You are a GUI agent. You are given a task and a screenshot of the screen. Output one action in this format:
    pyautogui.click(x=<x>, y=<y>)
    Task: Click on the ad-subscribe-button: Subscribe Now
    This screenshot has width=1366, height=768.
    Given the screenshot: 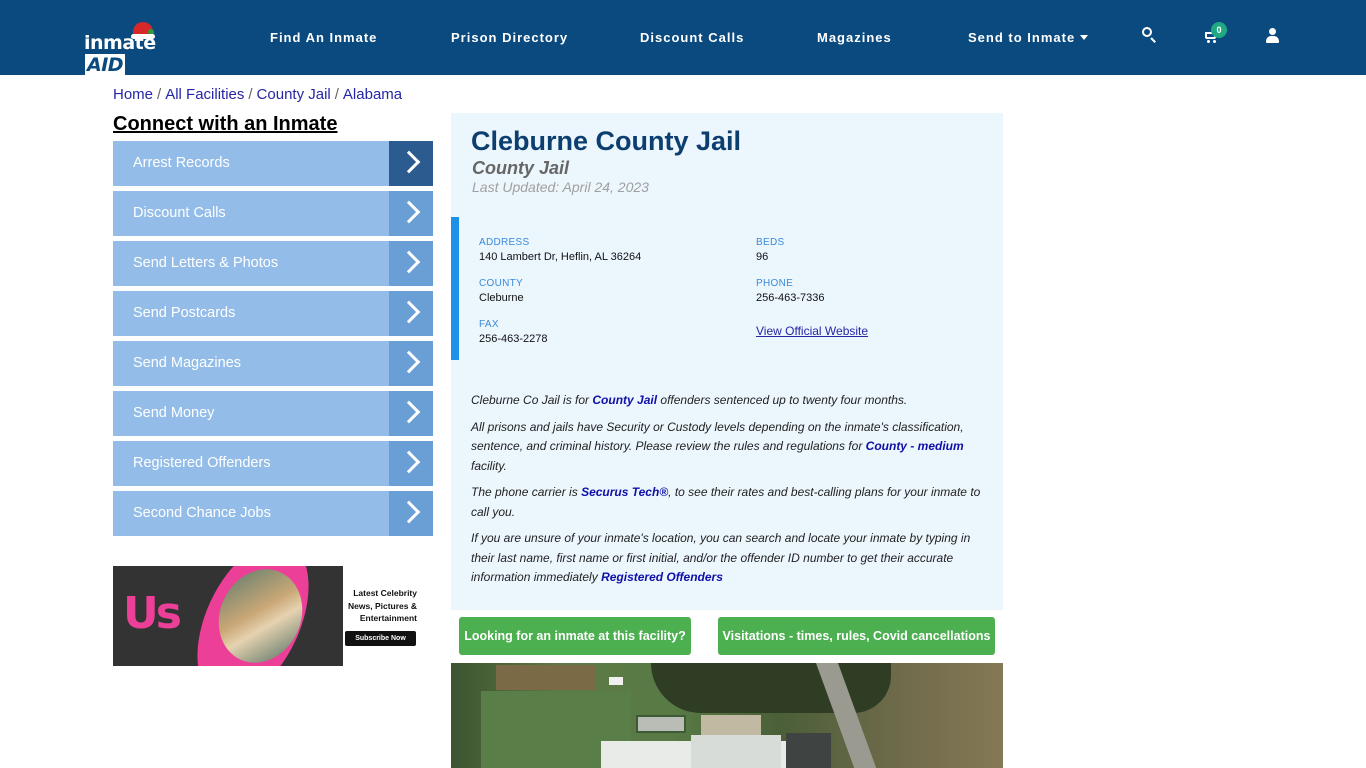 What is the action you would take?
    pyautogui.click(x=380, y=638)
    